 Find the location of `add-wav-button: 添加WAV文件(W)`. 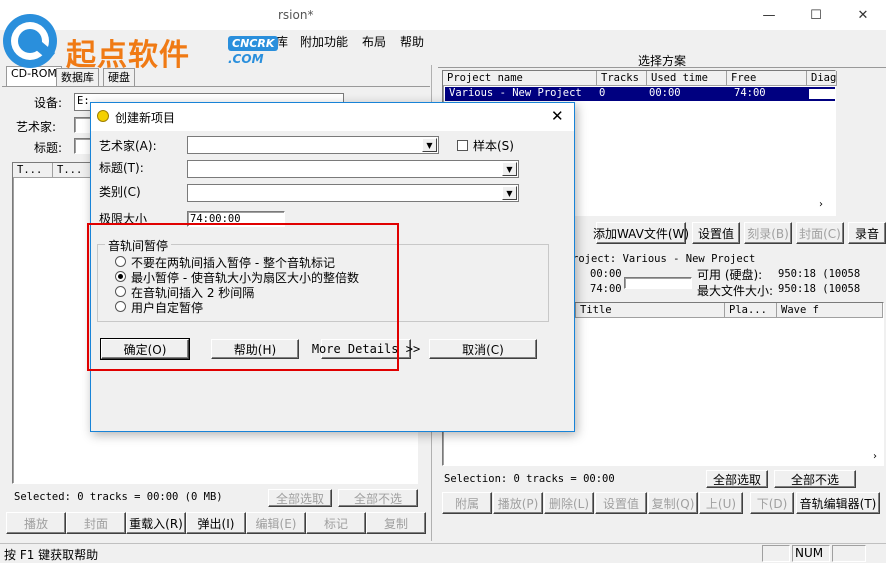

add-wav-button: 添加WAV文件(W) is located at coordinates (641, 233).